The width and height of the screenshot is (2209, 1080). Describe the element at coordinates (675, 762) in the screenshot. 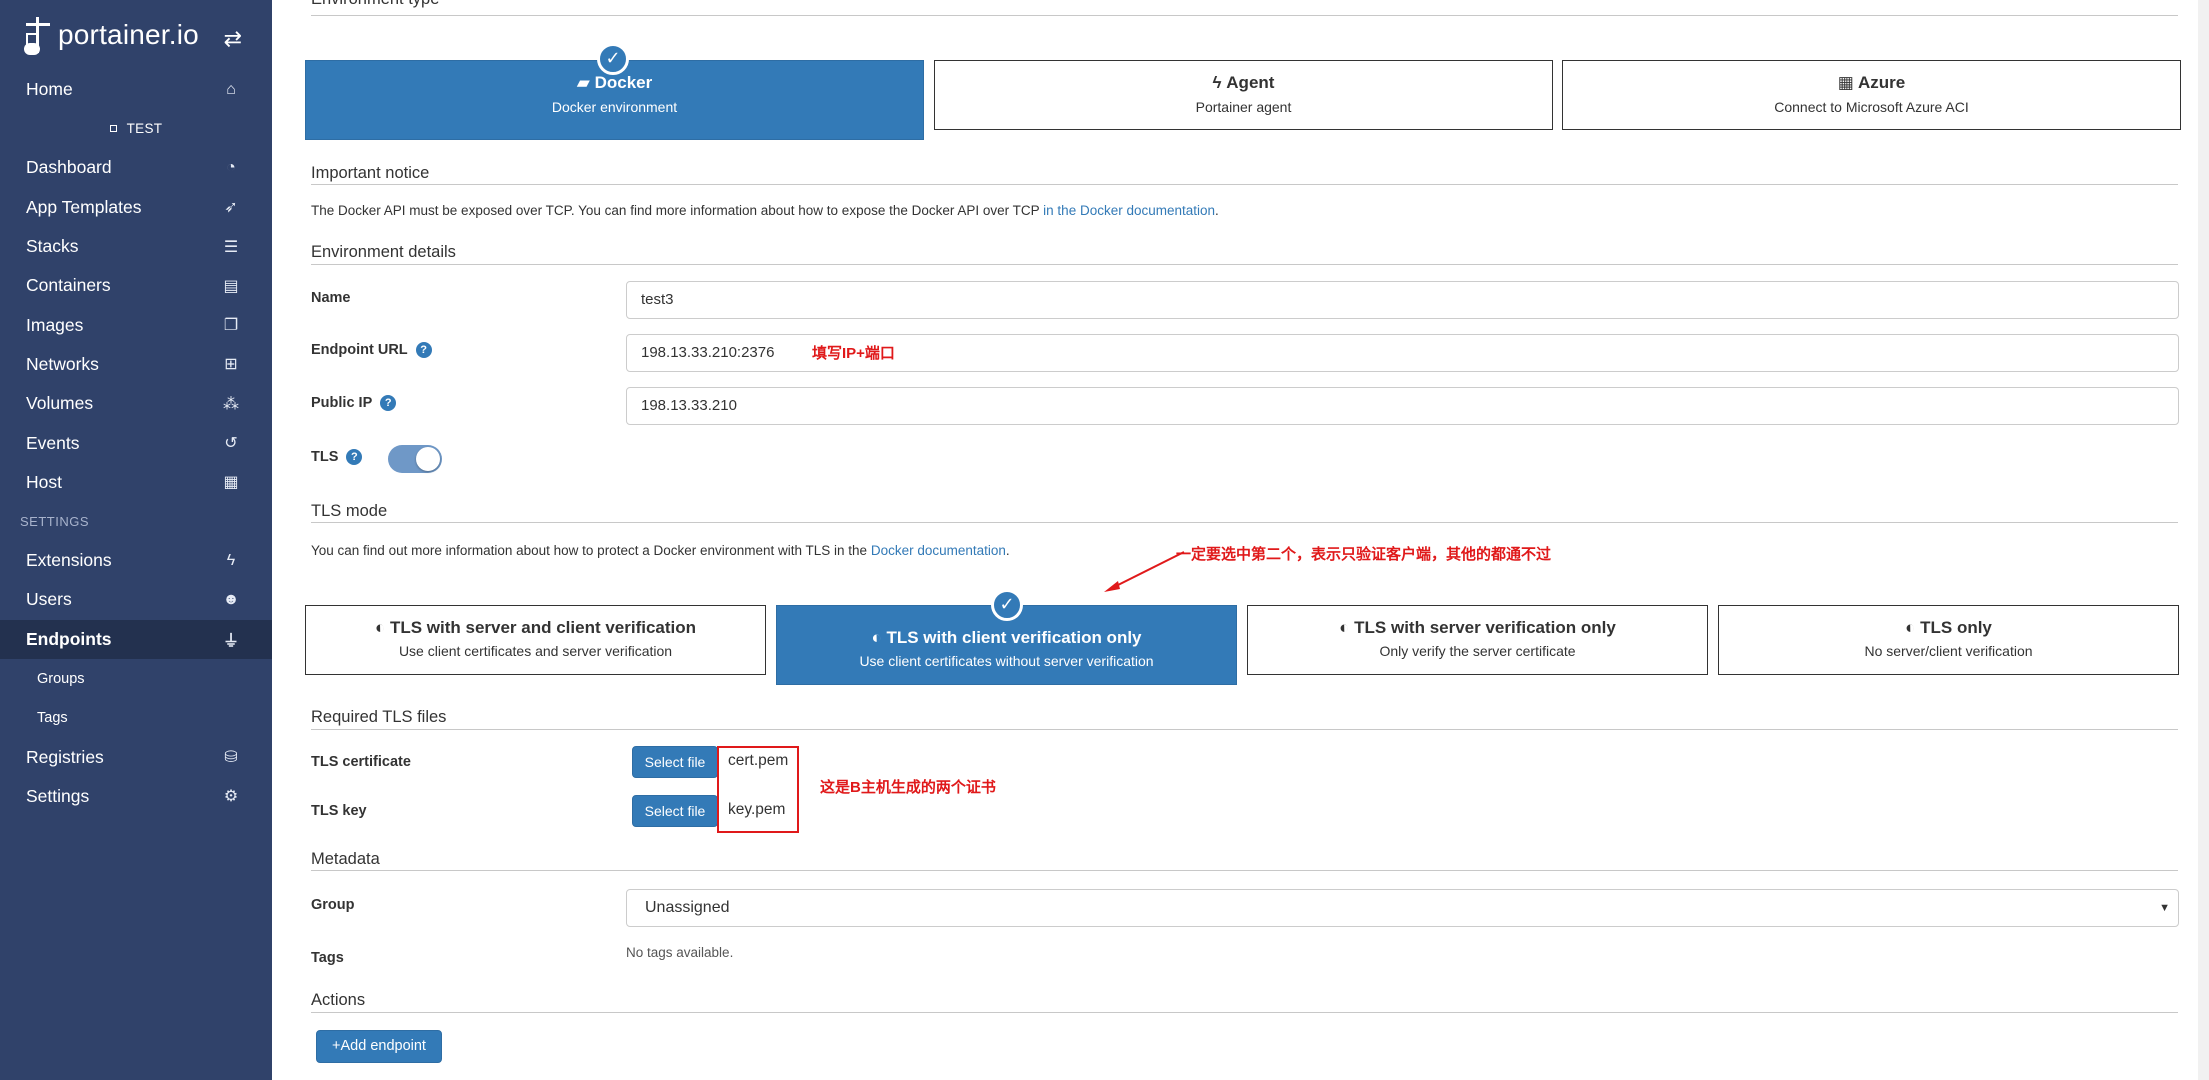

I see `select-cert-file-button: Select file` at that location.